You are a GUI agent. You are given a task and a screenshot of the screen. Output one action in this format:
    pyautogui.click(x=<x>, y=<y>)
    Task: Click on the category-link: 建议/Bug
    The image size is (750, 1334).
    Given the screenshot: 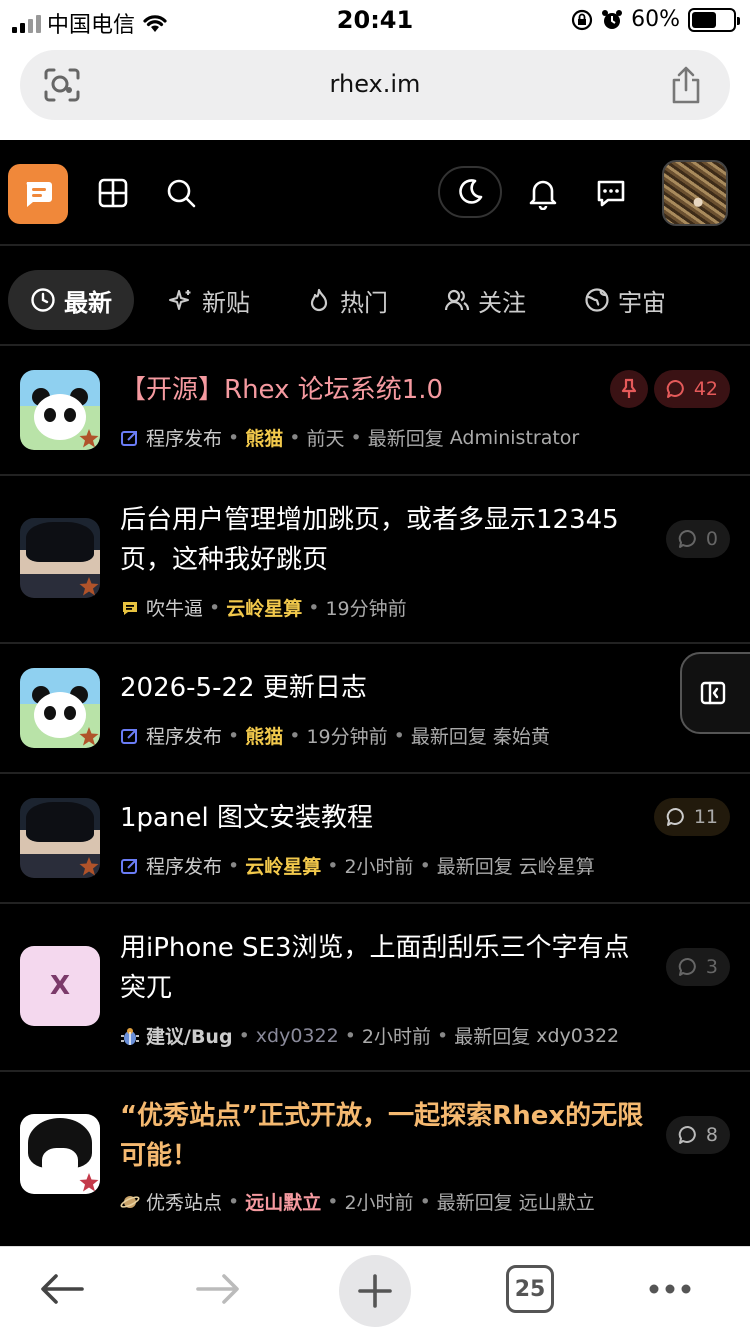 What is the action you would take?
    pyautogui.click(x=189, y=1035)
    